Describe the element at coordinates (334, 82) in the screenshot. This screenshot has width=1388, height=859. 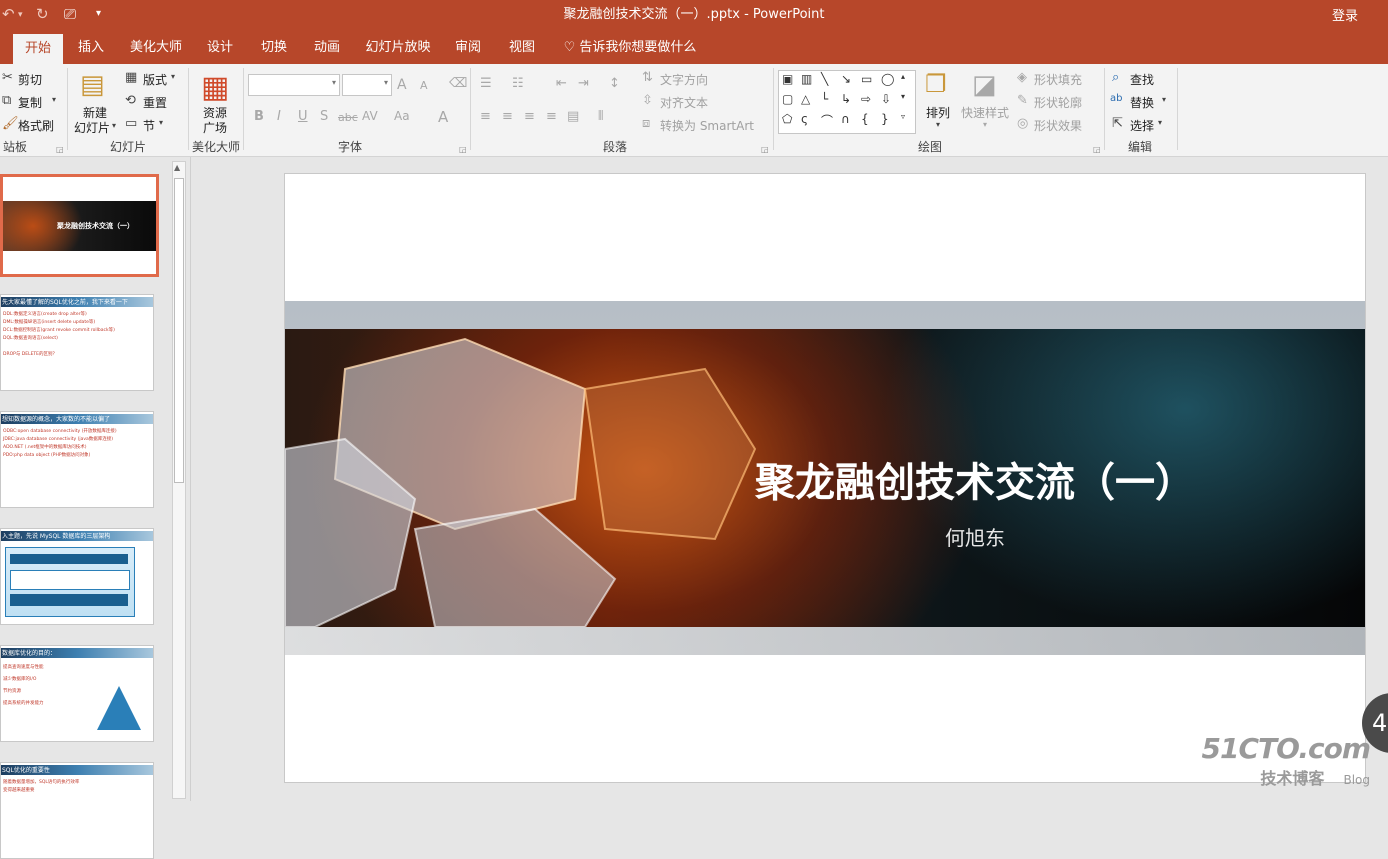
I see `font-name-dropdown-icon: ▾` at that location.